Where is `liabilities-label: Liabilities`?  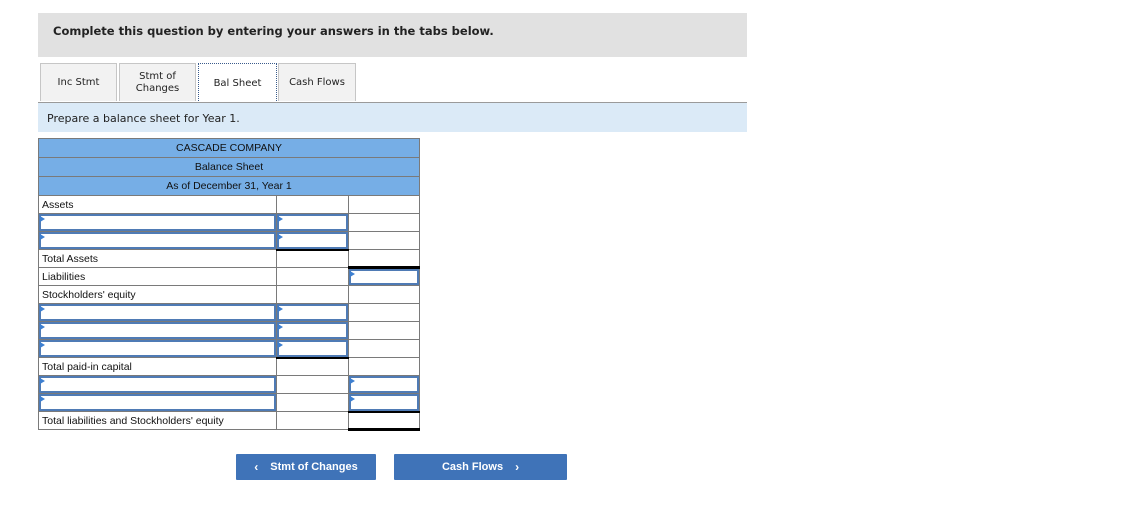
liabilities-label: Liabilities is located at coordinates (157, 276).